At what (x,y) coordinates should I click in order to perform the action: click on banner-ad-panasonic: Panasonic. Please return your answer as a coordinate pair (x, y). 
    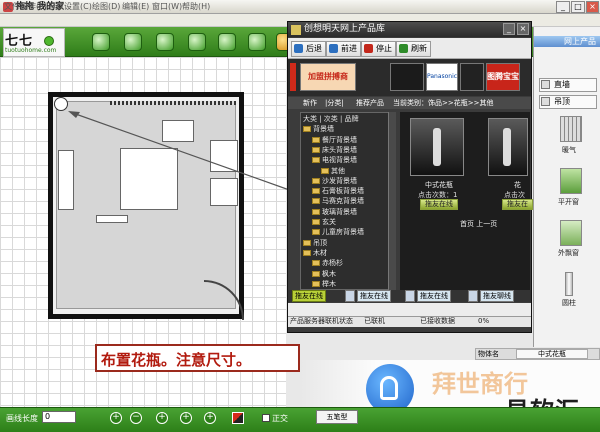
    Looking at the image, I should click on (442, 77).